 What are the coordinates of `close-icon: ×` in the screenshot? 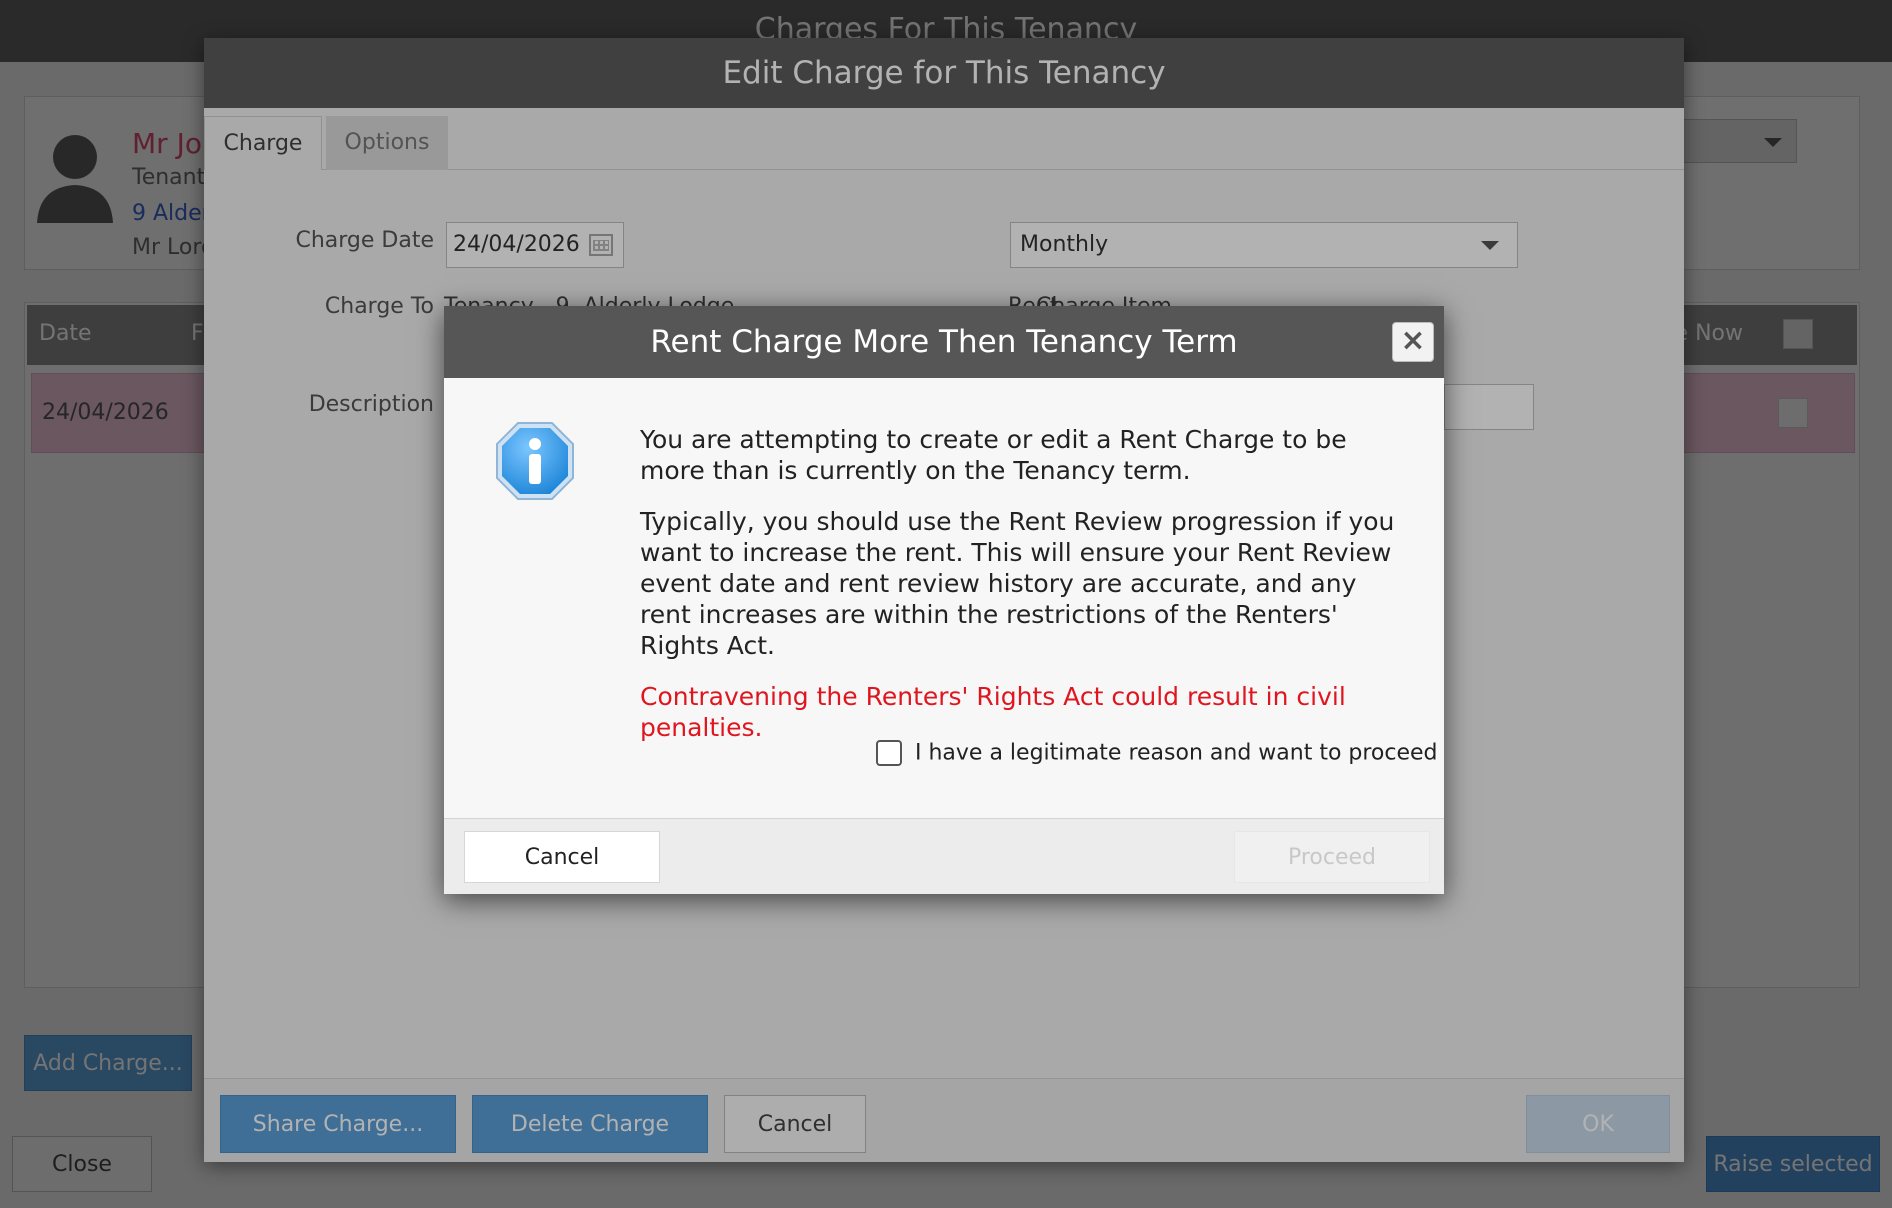 It's located at (1413, 342).